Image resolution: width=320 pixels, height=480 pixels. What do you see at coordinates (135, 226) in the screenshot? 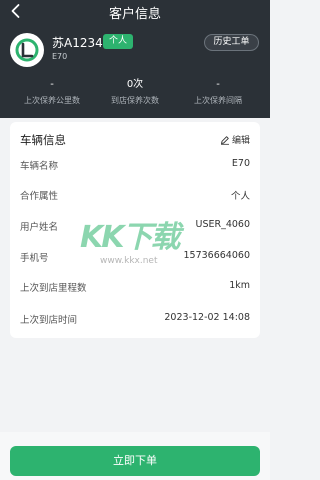
I see `info-row-user-name: 用户姓名 USER_4060` at bounding box center [135, 226].